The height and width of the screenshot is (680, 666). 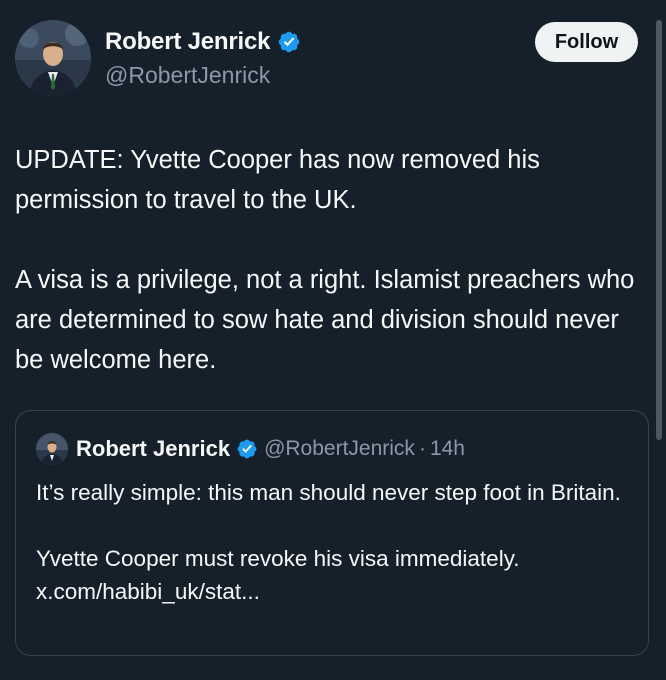 I want to click on author-avatar, so click(x=53, y=58).